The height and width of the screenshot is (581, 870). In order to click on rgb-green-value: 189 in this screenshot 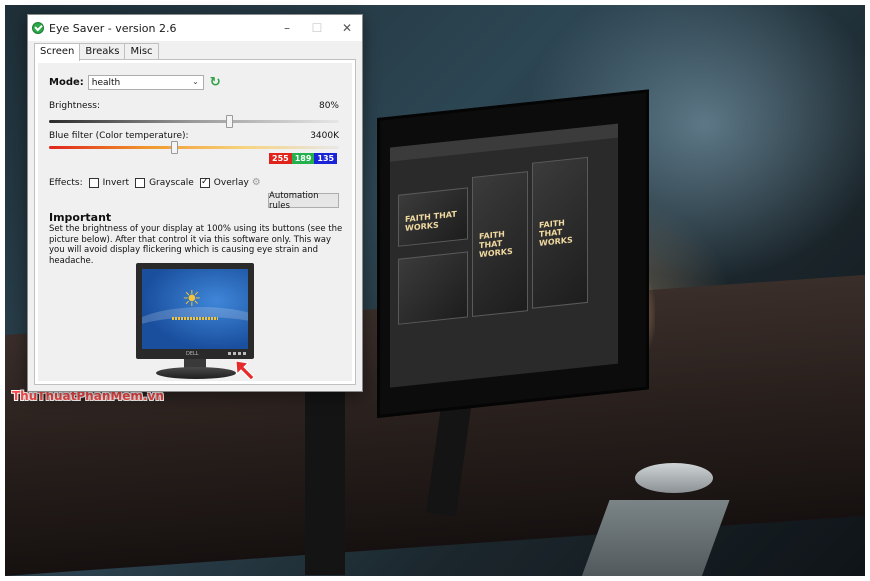, I will do `click(303, 158)`.